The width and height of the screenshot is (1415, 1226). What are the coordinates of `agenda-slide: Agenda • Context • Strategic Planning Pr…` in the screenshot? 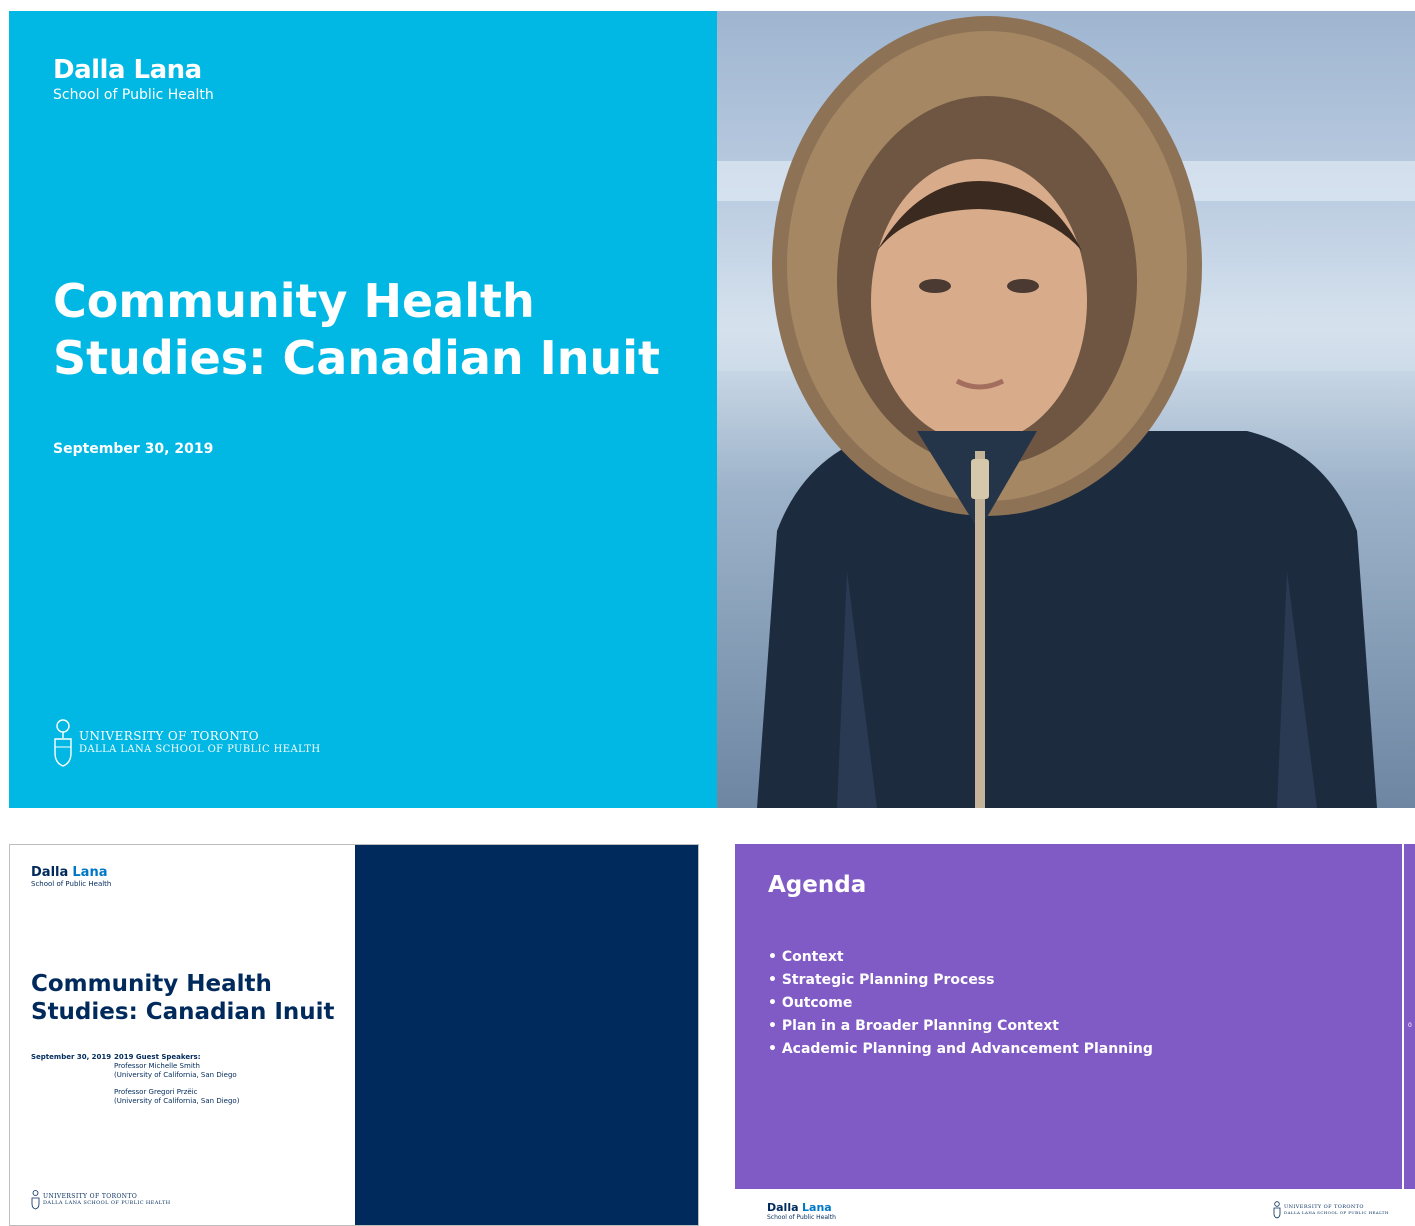 It's located at (1075, 1035).